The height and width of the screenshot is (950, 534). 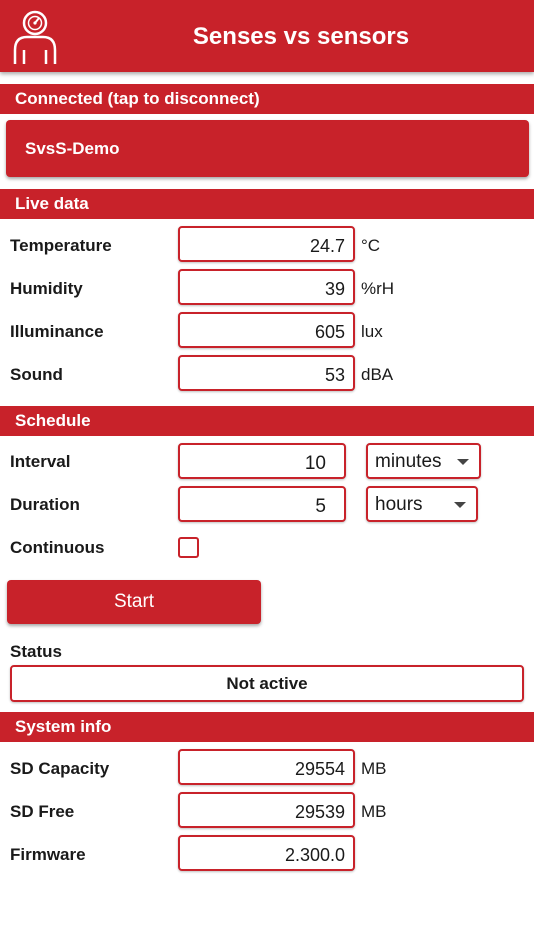 What do you see at coordinates (372, 331) in the screenshot?
I see `illuminance-unit: lux` at bounding box center [372, 331].